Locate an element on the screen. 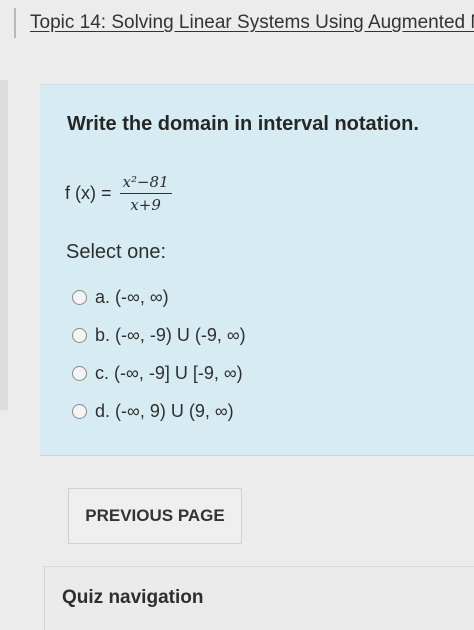 The height and width of the screenshot is (630, 474). option-b: b. (-∞, -9) U (-9, ∞) is located at coordinates (159, 335).